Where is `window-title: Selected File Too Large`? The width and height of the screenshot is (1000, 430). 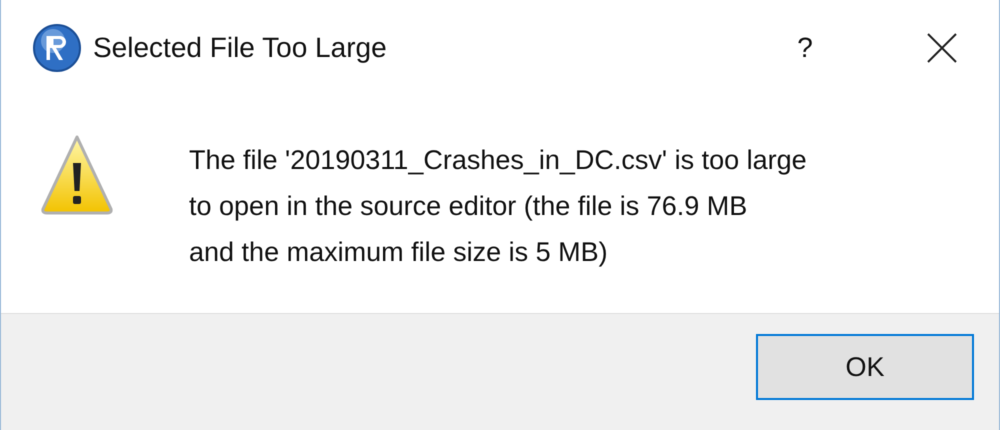 window-title: Selected File Too Large is located at coordinates (240, 47).